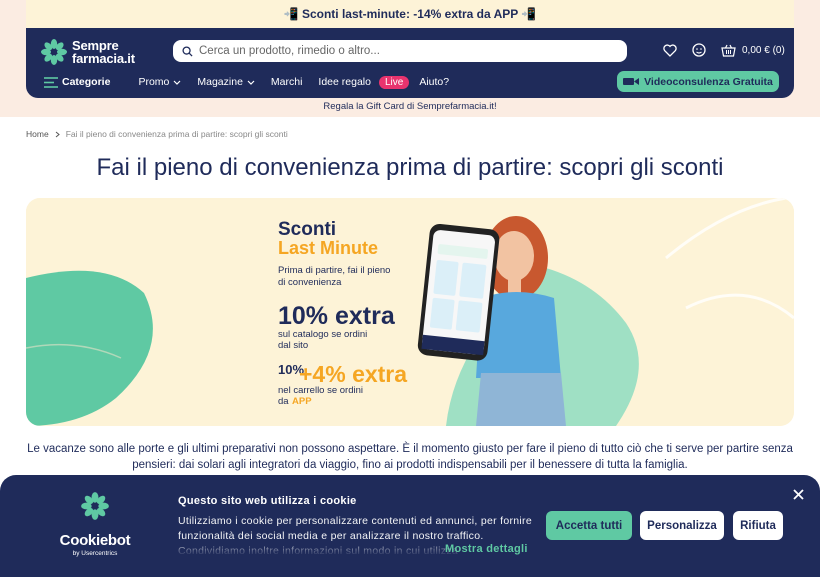 Image resolution: width=820 pixels, height=577 pixels. Describe the element at coordinates (54, 52) in the screenshot. I see `logo-flower-icon` at that location.